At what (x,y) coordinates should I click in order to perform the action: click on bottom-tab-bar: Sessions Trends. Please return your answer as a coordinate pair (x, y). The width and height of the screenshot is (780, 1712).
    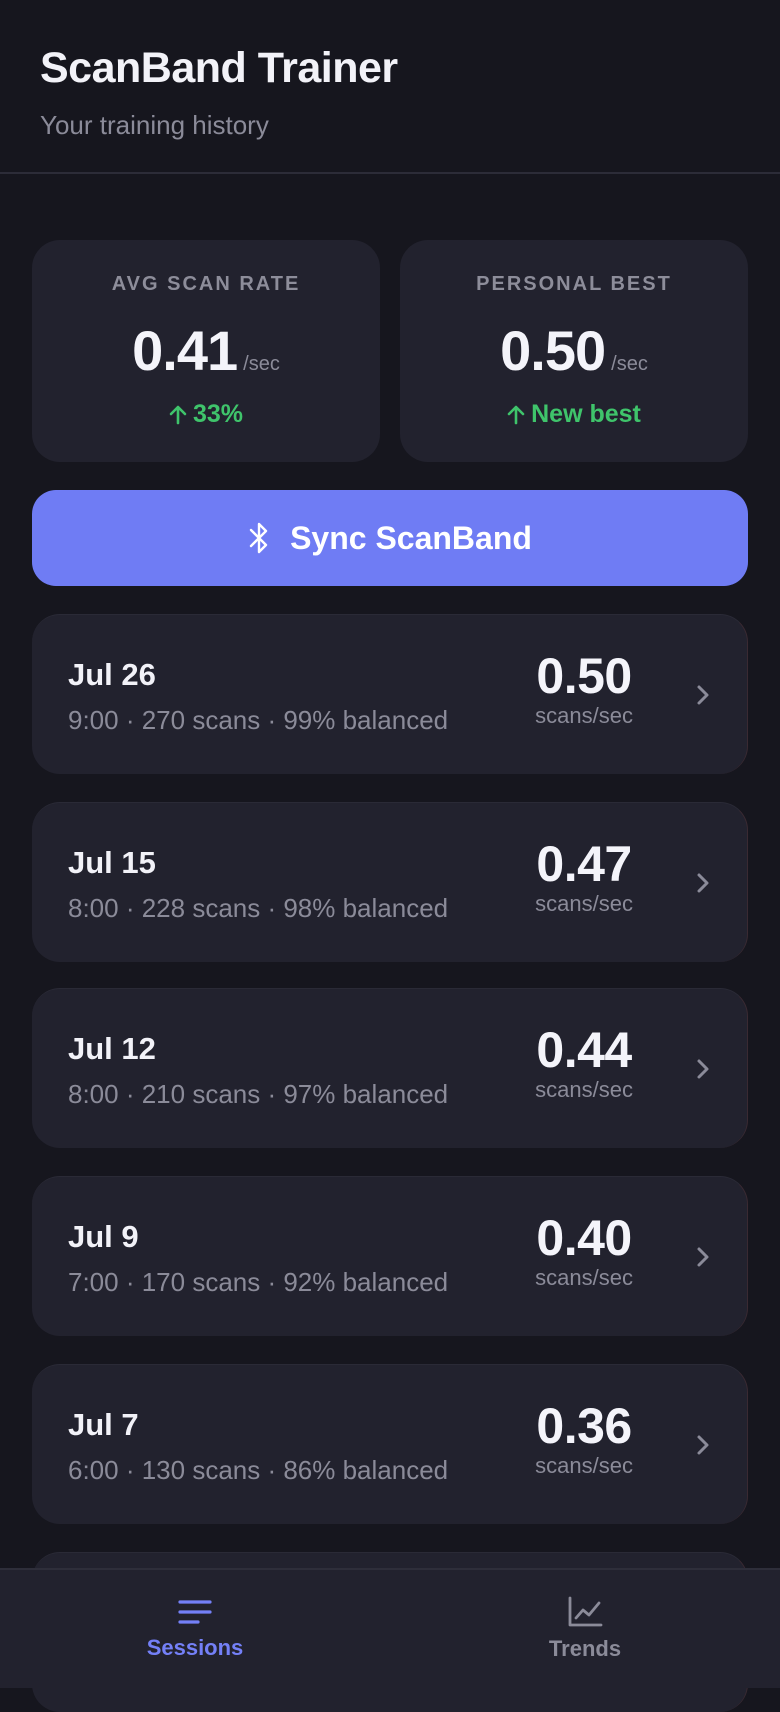
    Looking at the image, I should click on (390, 1628).